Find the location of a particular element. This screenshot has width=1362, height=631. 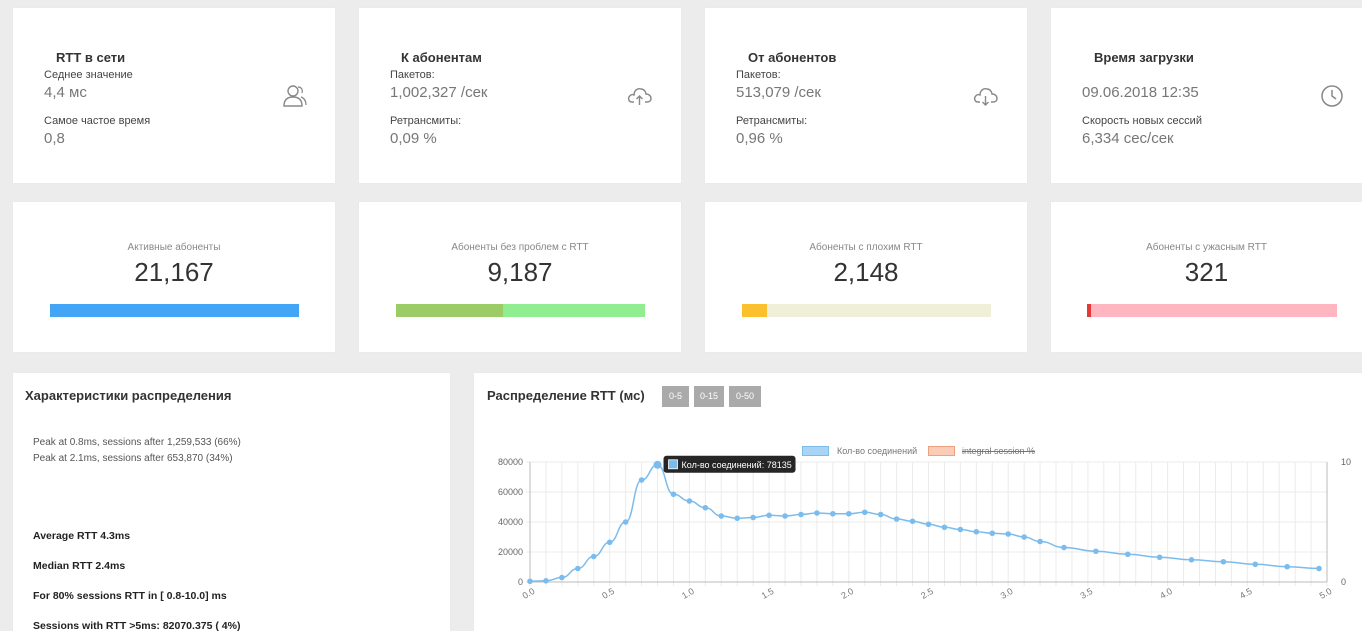

terrible-rtt-subscribers-card: Абоненты с ужасным RTT 321 is located at coordinates (1206, 277).